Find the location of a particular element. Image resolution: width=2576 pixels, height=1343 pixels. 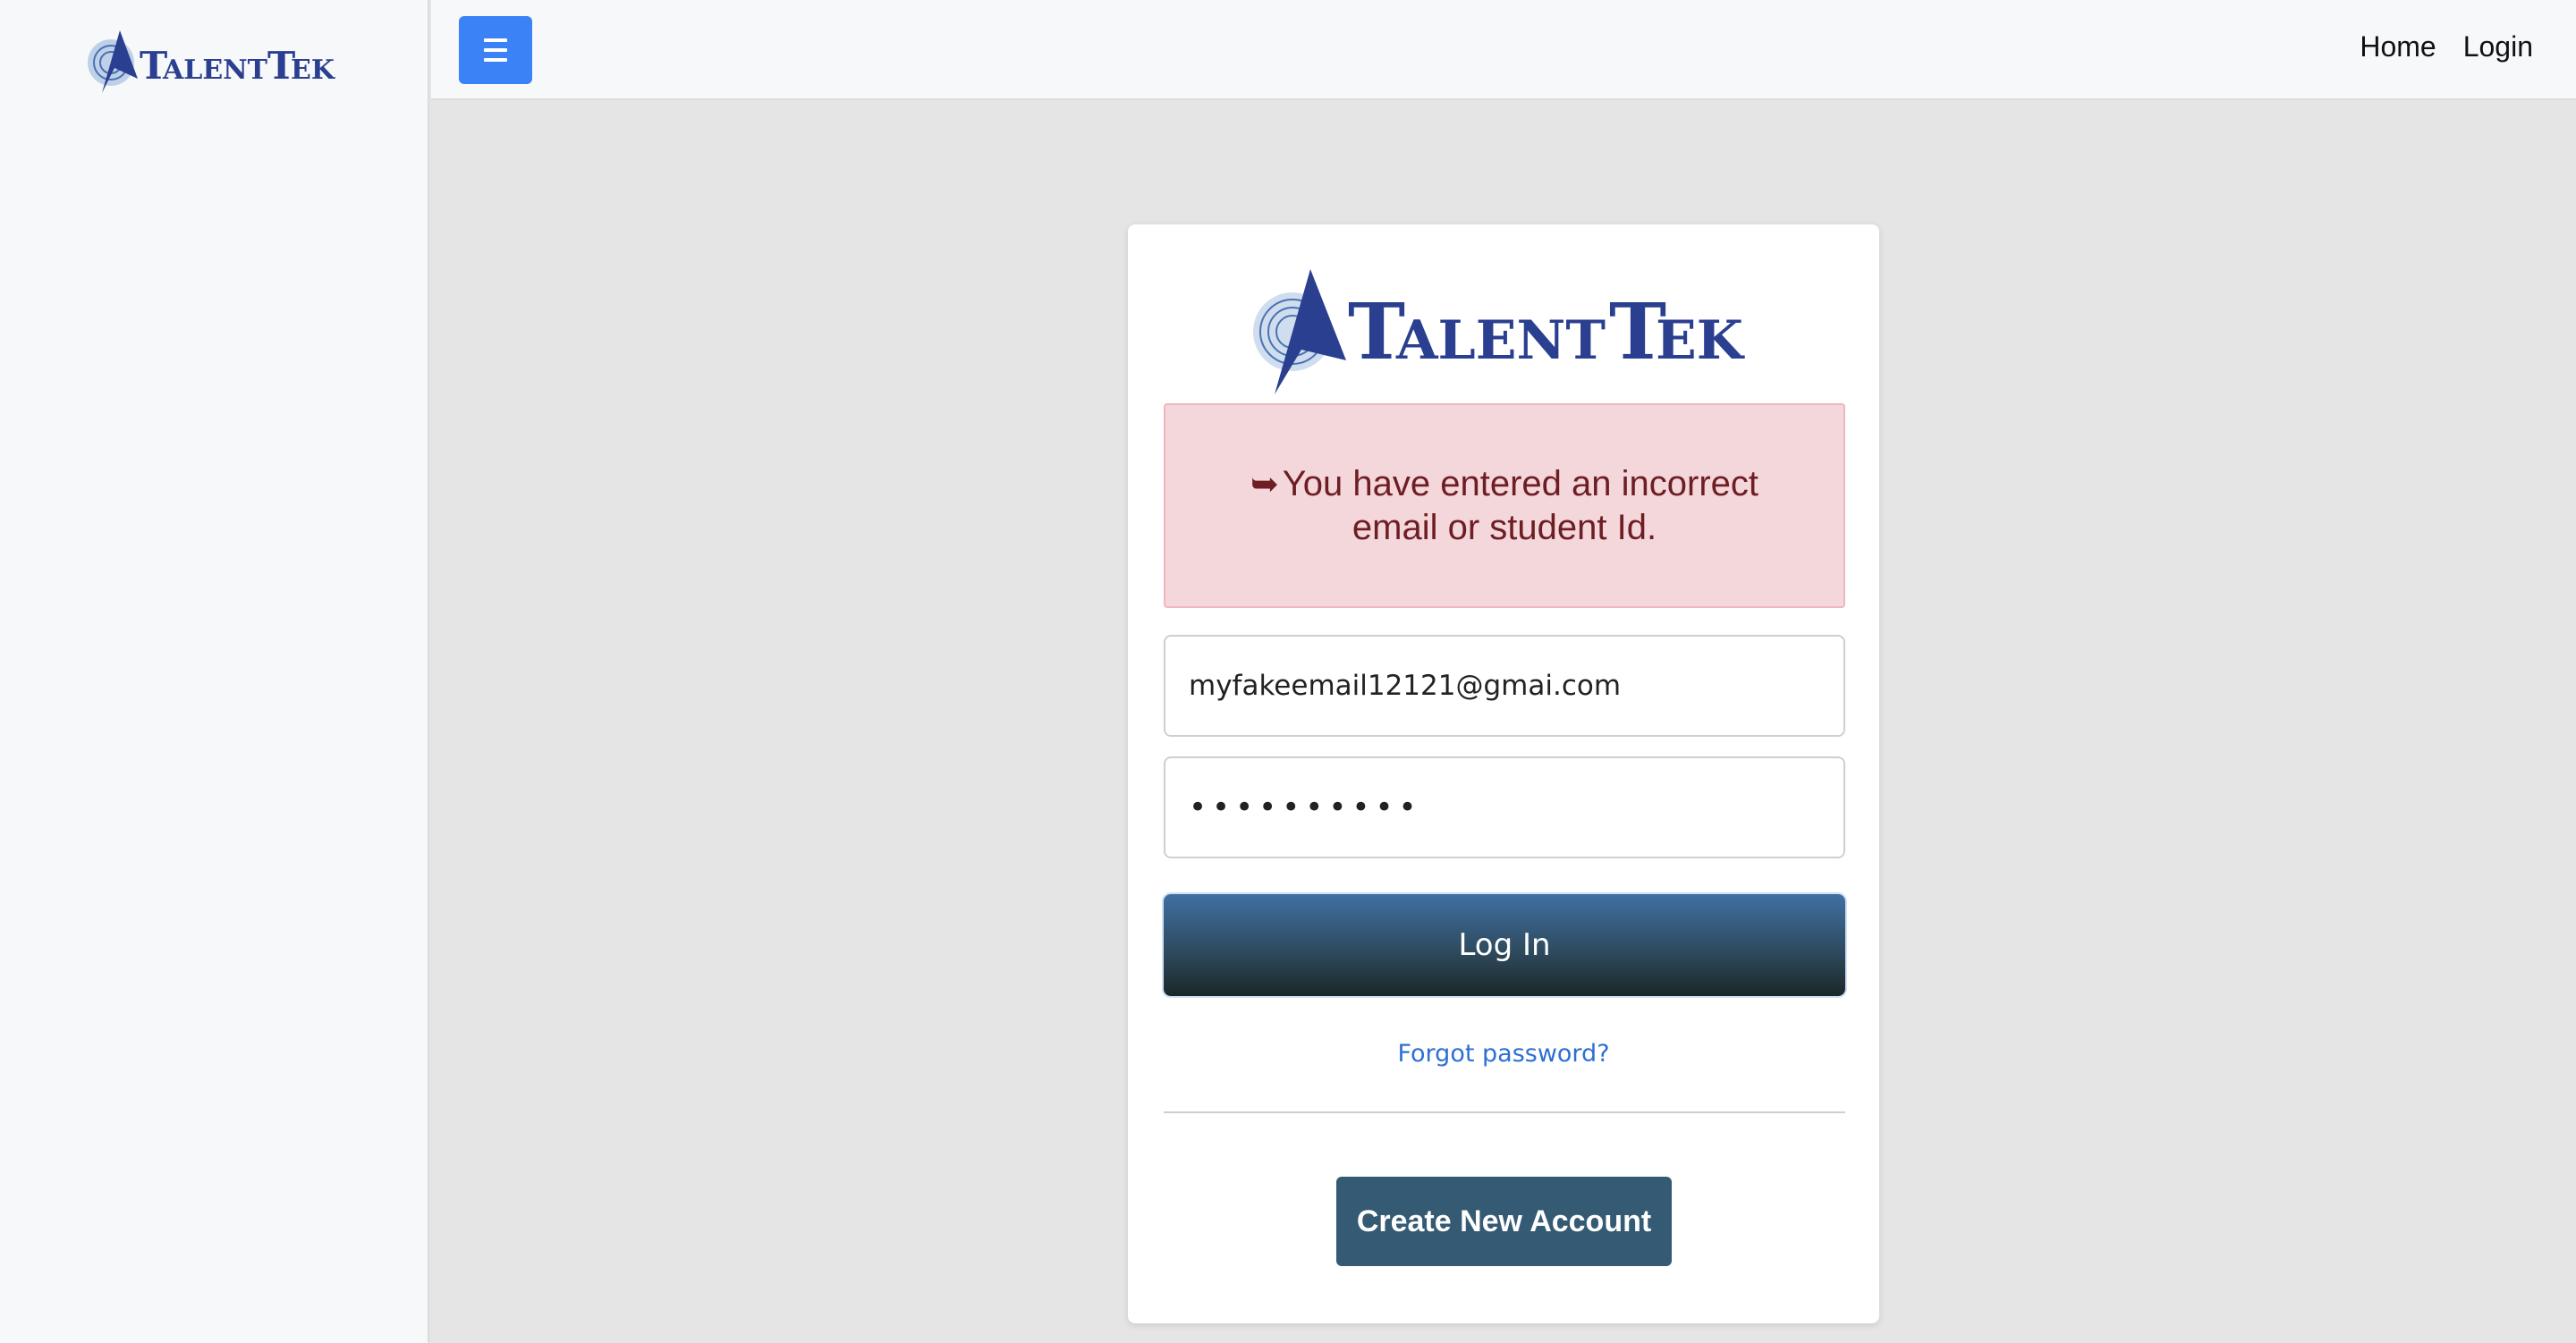

divider is located at coordinates (1504, 1112).